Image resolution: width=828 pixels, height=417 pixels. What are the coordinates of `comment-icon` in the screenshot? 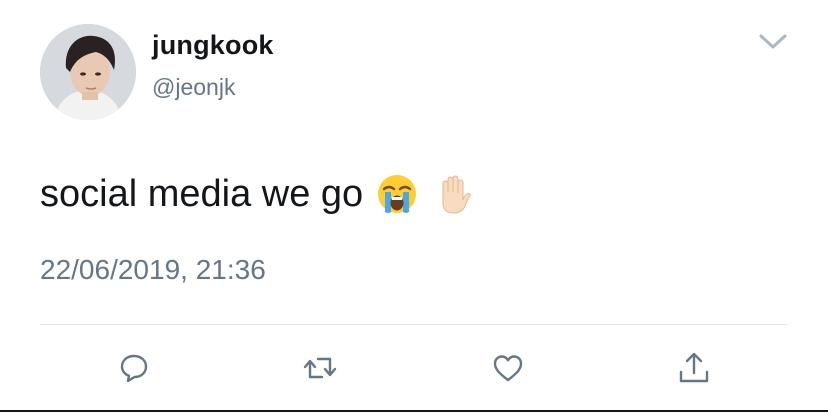 It's located at (134, 368).